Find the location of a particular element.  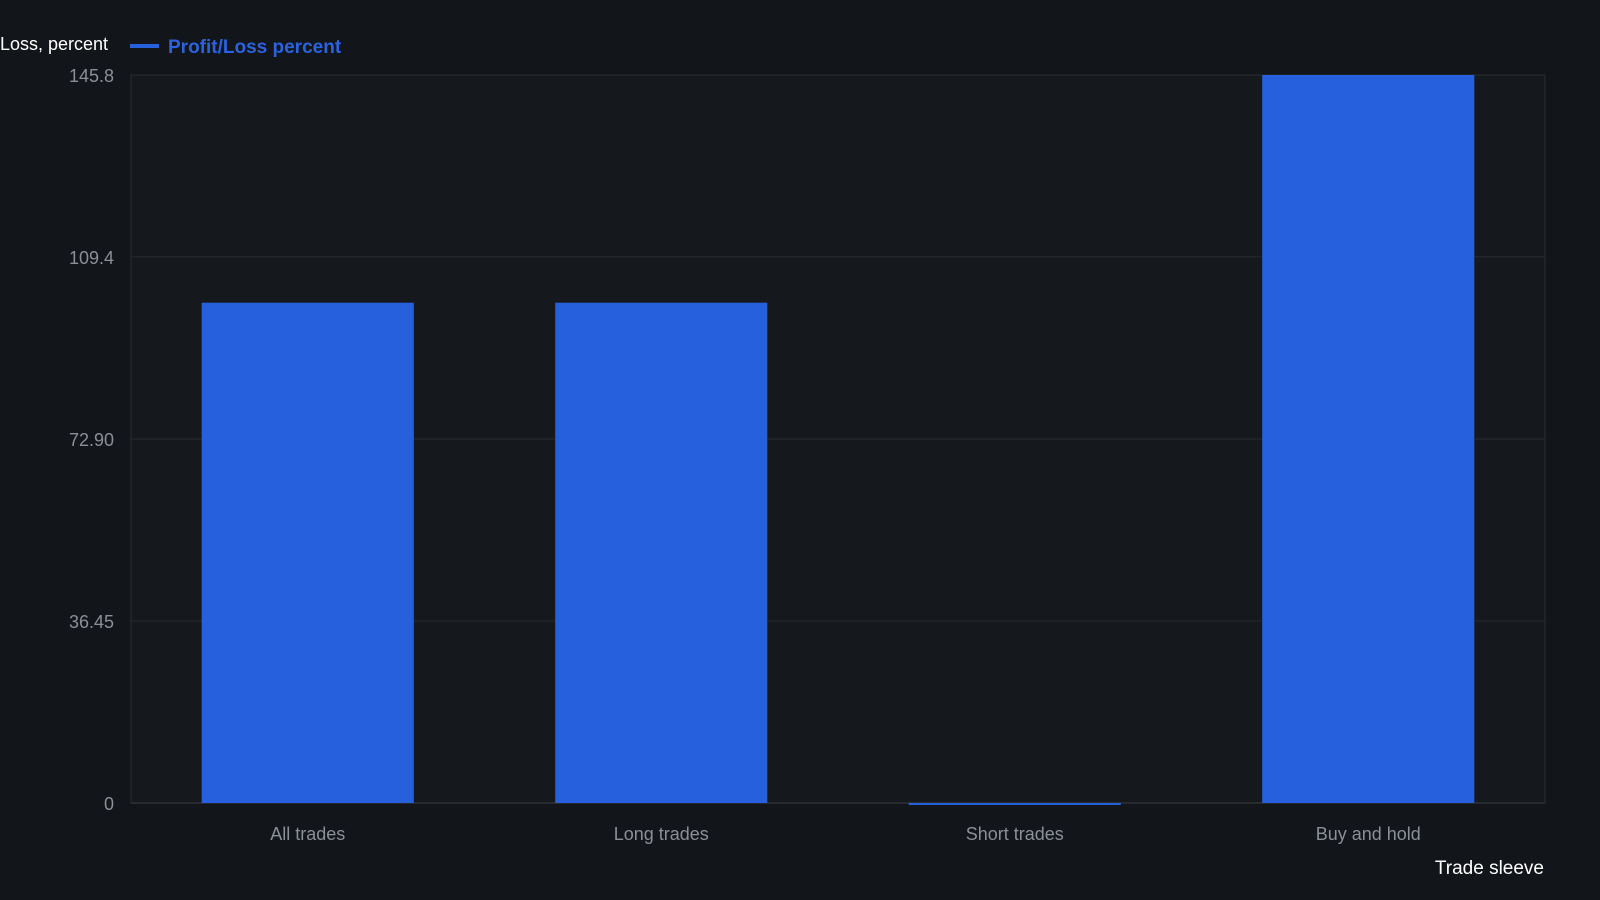

y-axis-label: Loss, percent is located at coordinates (54, 44).